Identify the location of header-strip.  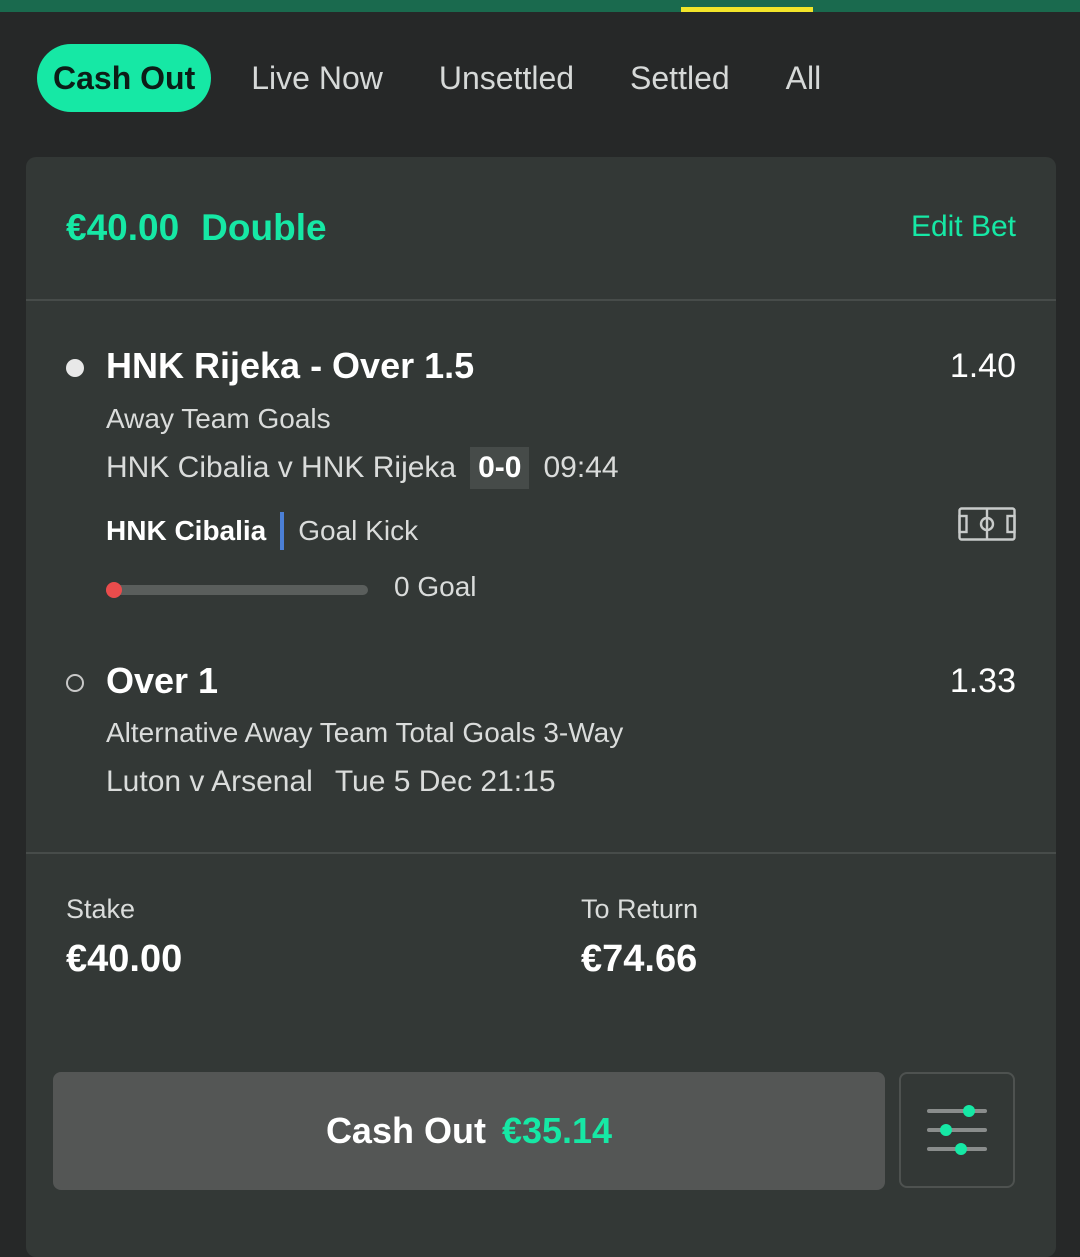
(540, 6).